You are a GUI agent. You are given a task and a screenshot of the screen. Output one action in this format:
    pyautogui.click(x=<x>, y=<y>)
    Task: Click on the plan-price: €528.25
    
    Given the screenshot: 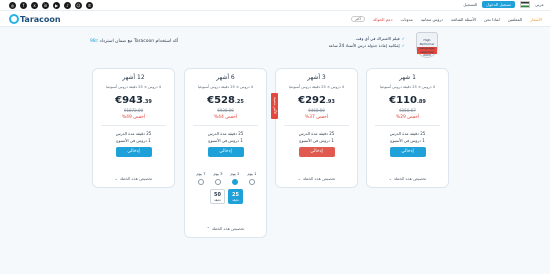 What is the action you would take?
    pyautogui.click(x=225, y=100)
    